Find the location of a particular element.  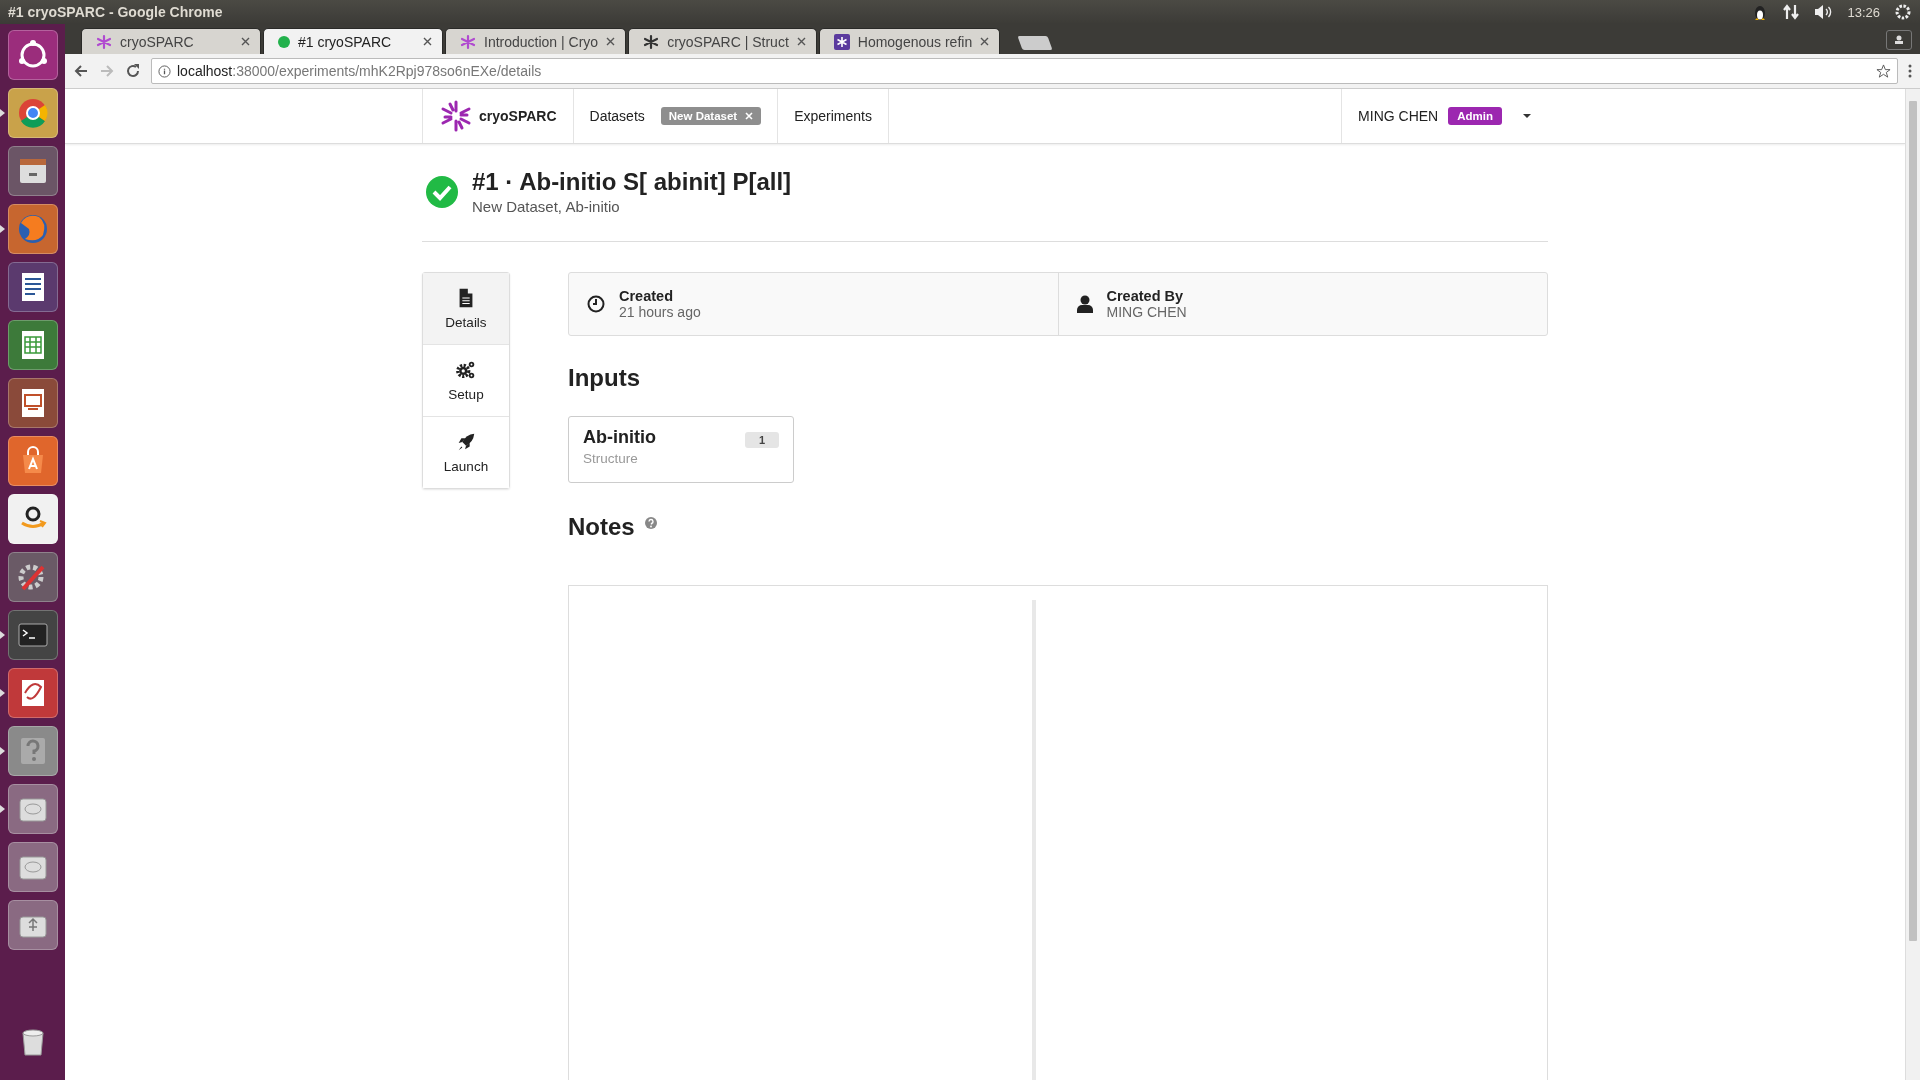

section-heading: Inputs is located at coordinates (604, 378).